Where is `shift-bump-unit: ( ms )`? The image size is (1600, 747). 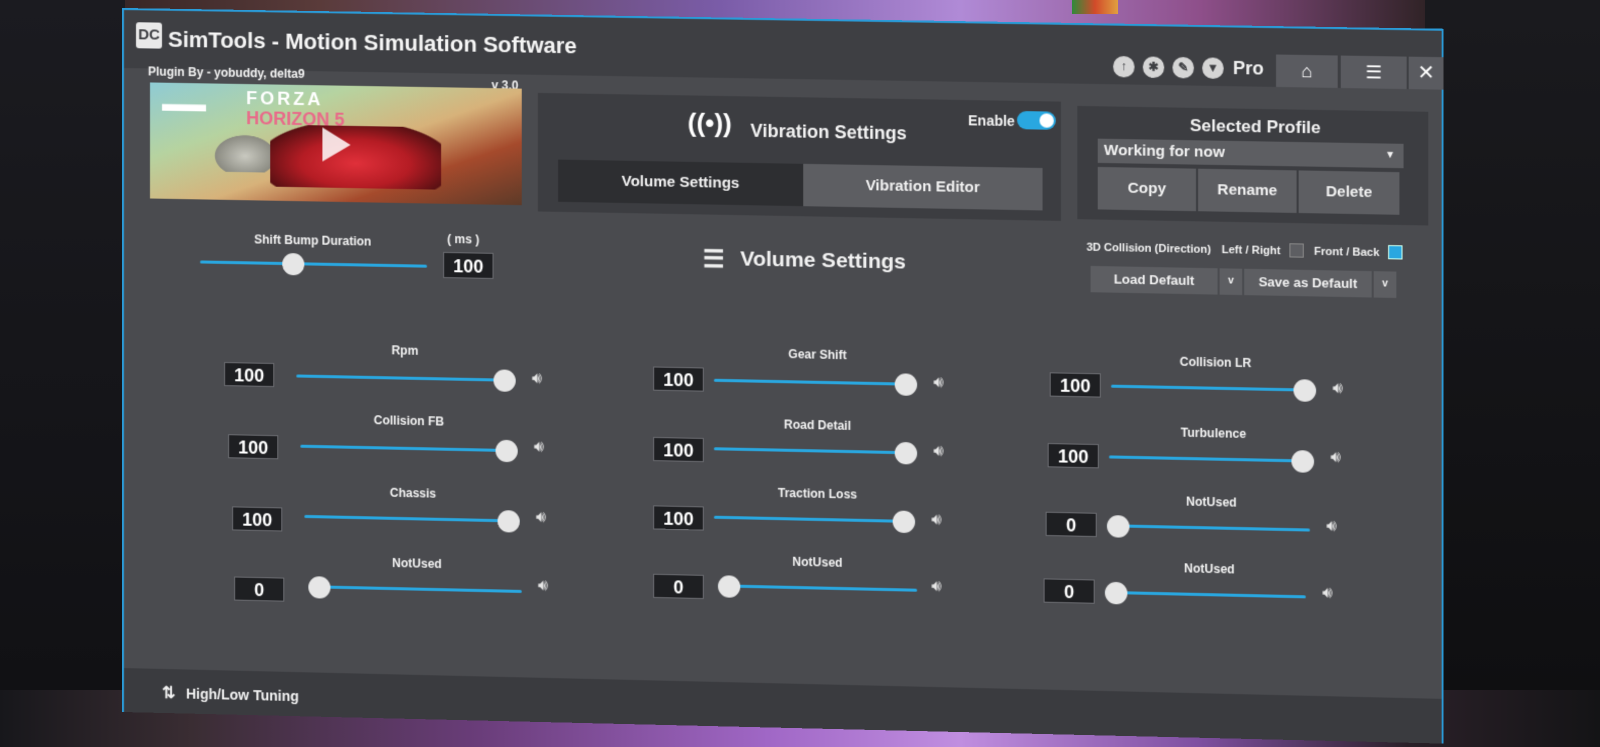 shift-bump-unit: ( ms ) is located at coordinates (463, 239).